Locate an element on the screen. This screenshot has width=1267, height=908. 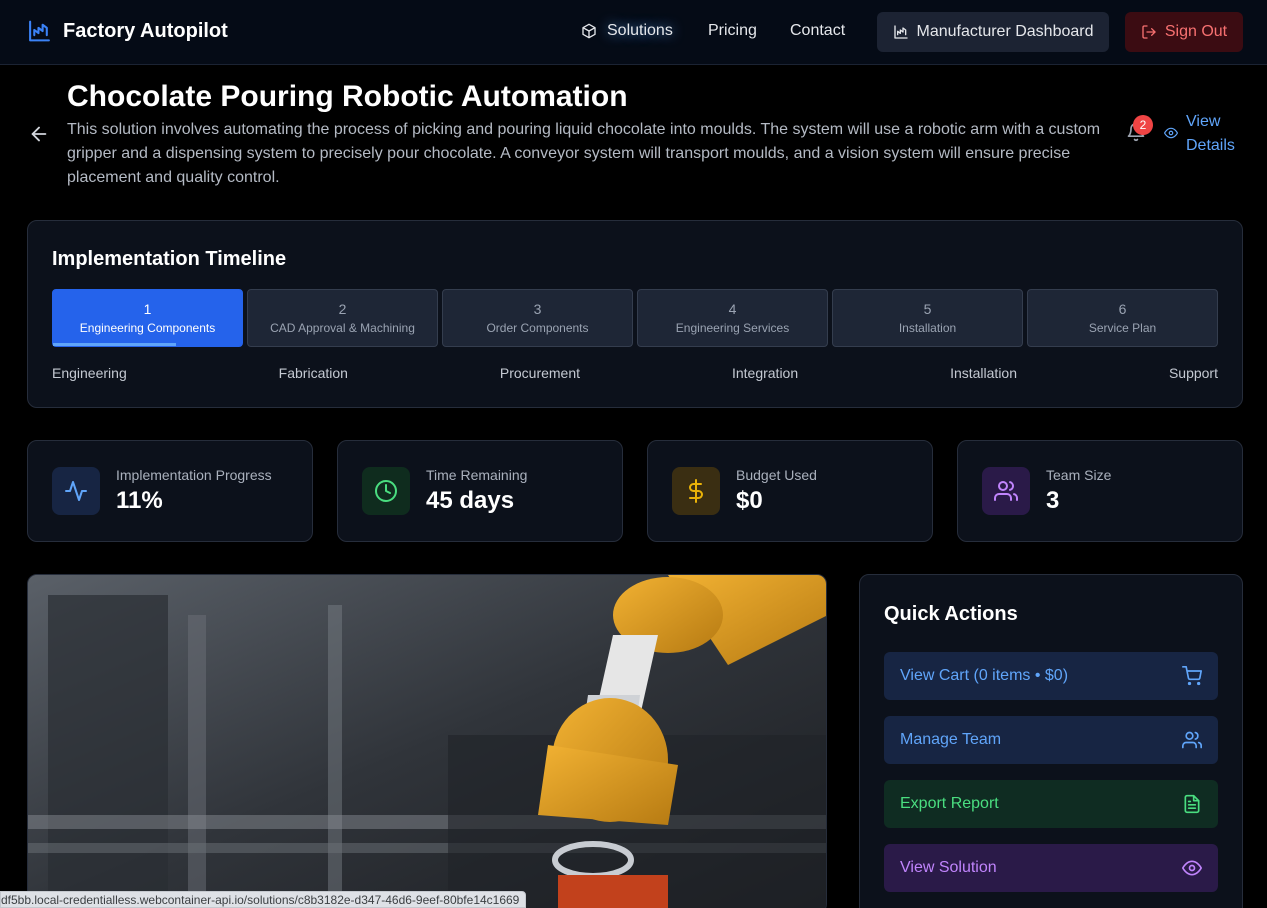
stat-card-time: Time Remaining 45 days is located at coordinates (480, 491).